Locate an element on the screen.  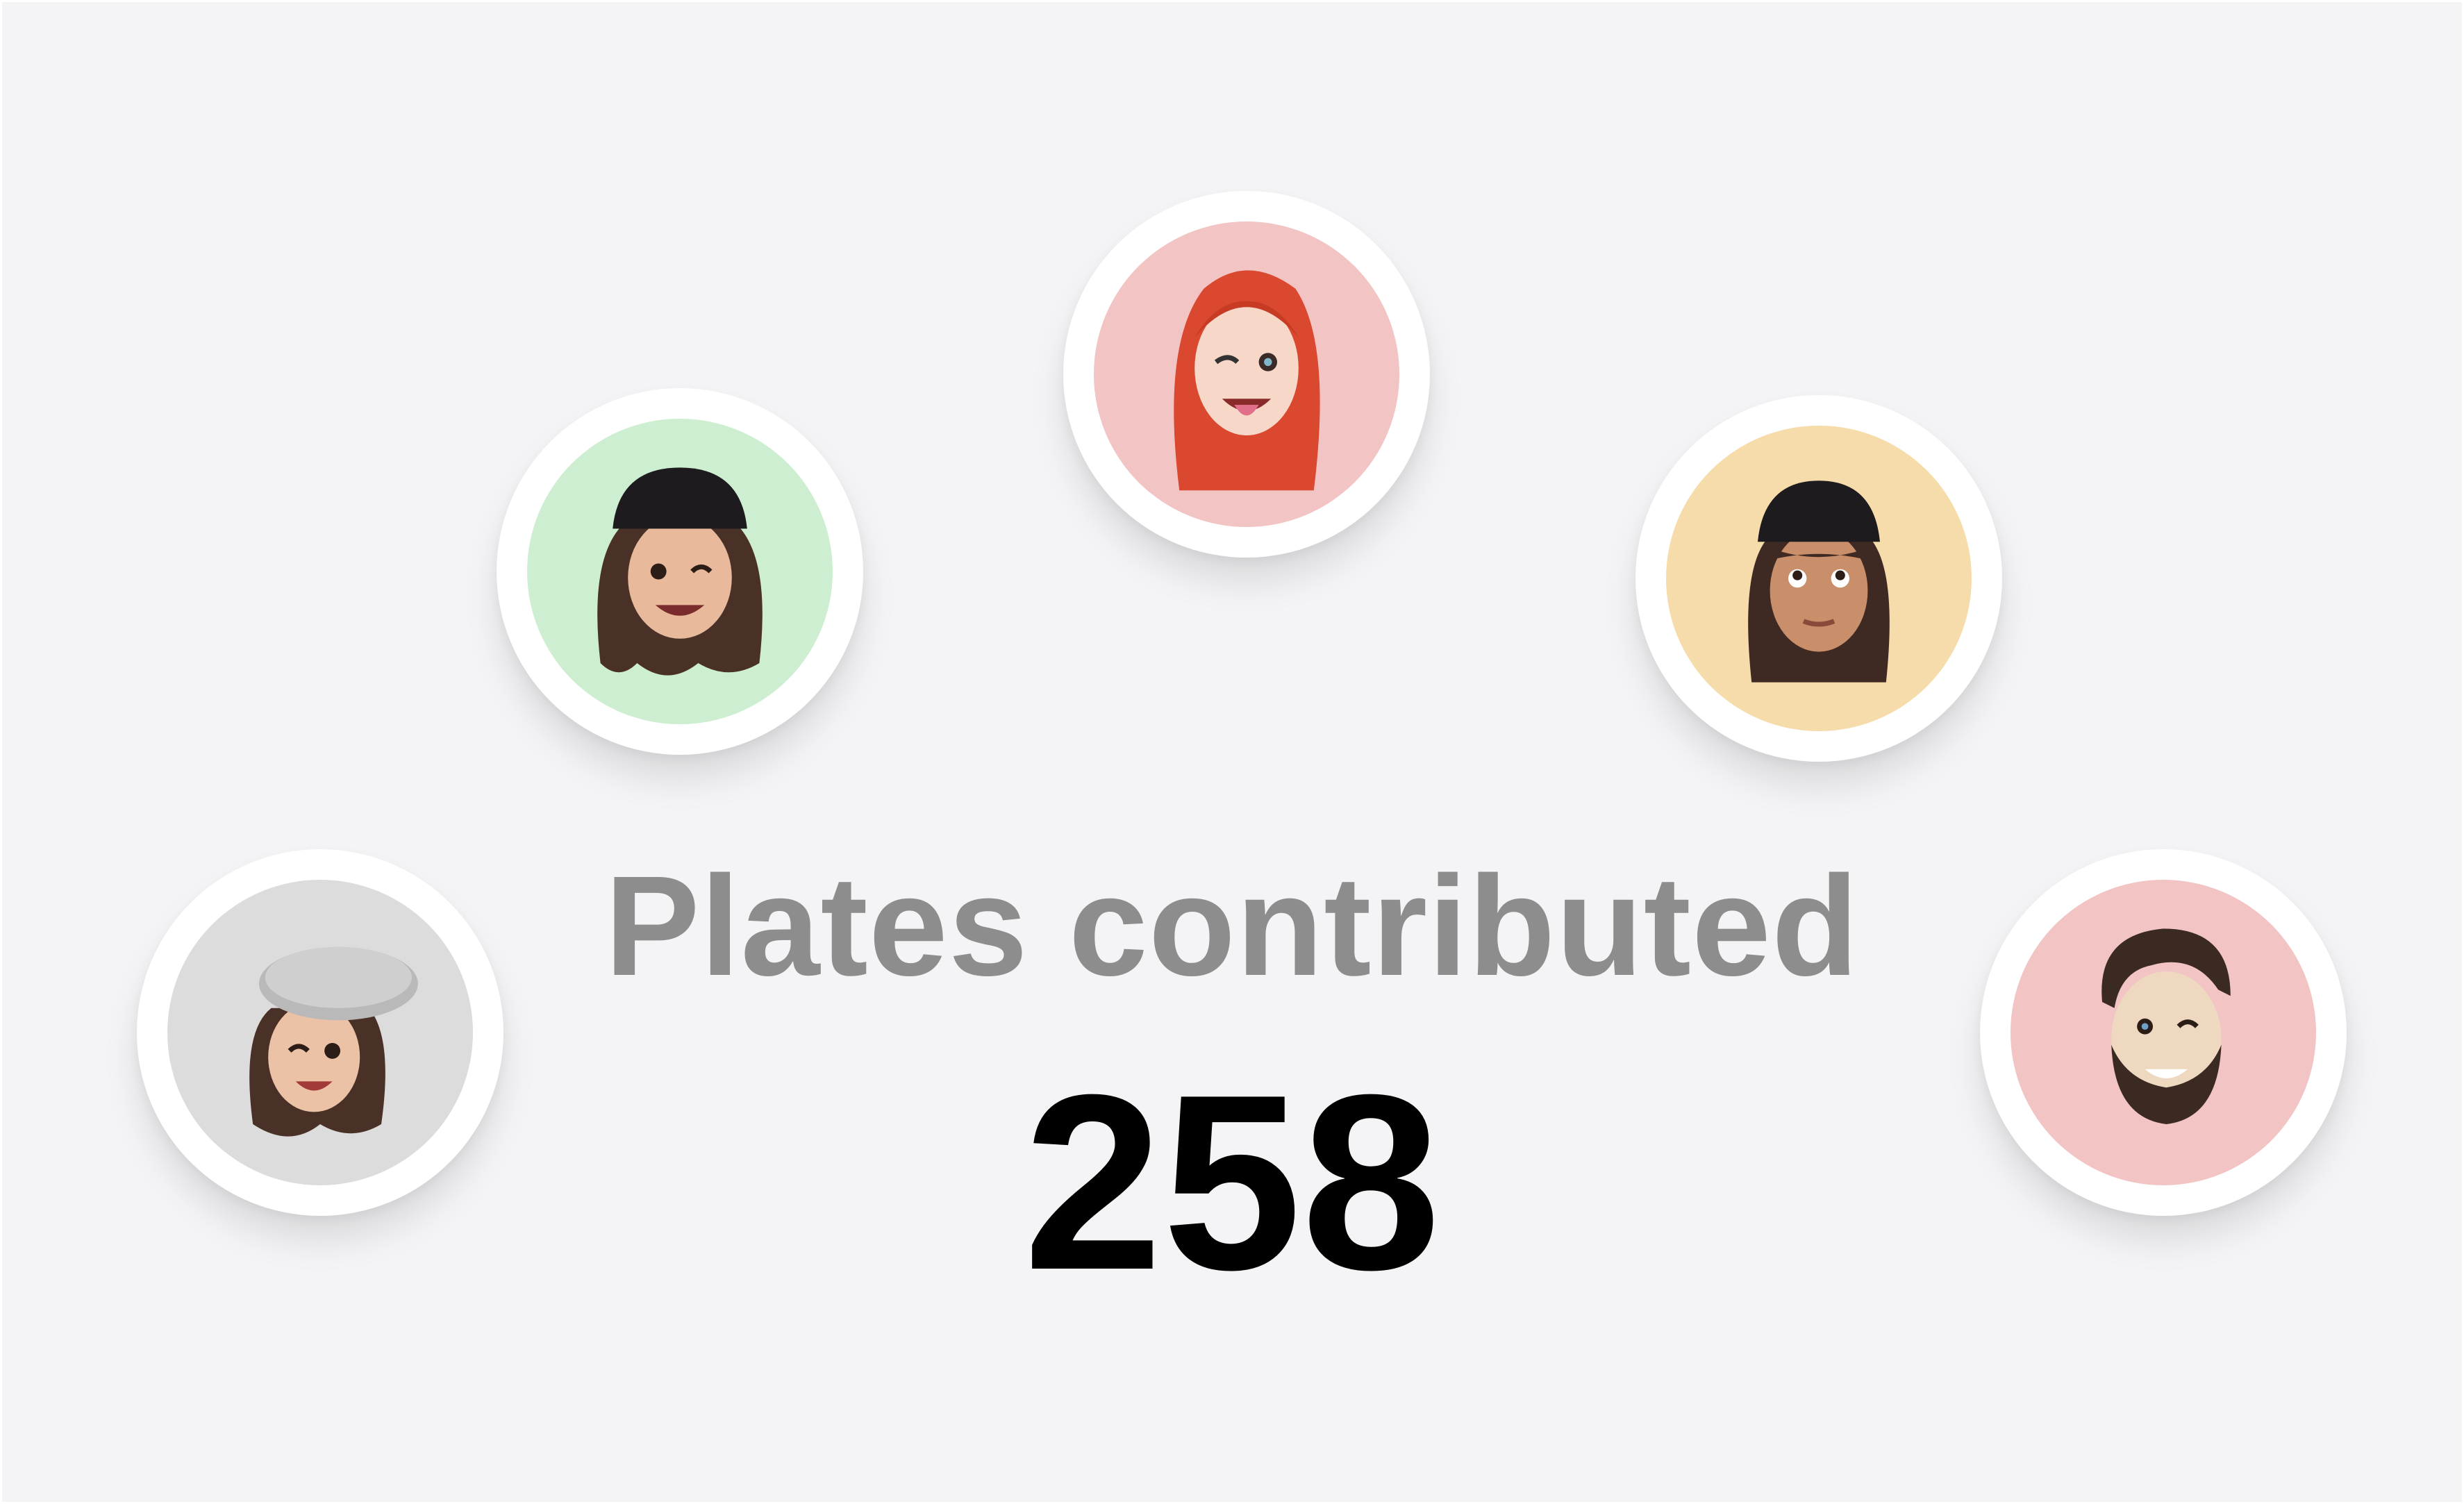
red-hair-memoji-icon is located at coordinates (1246, 375).